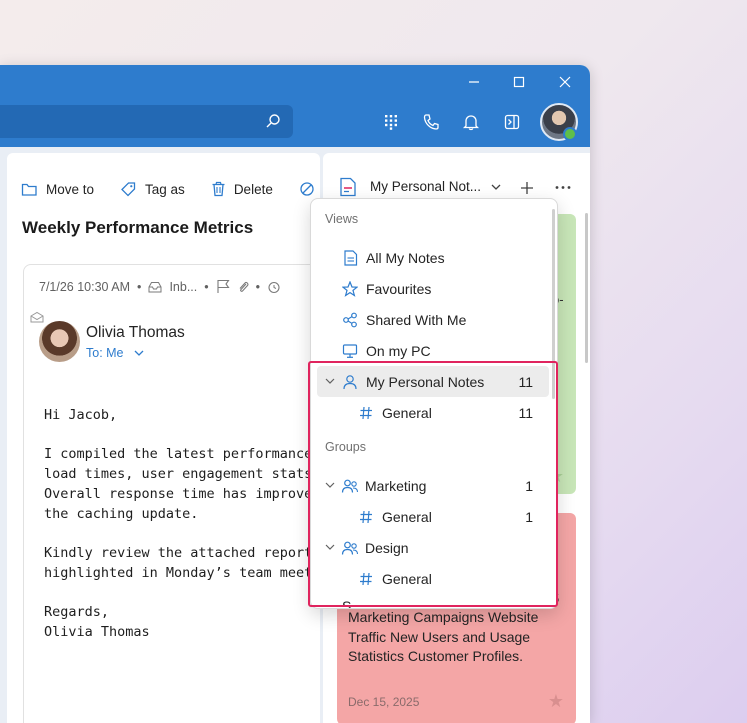 This screenshot has width=747, height=723. What do you see at coordinates (165, 189) in the screenshot?
I see `tag-as-label: Tag as` at bounding box center [165, 189].